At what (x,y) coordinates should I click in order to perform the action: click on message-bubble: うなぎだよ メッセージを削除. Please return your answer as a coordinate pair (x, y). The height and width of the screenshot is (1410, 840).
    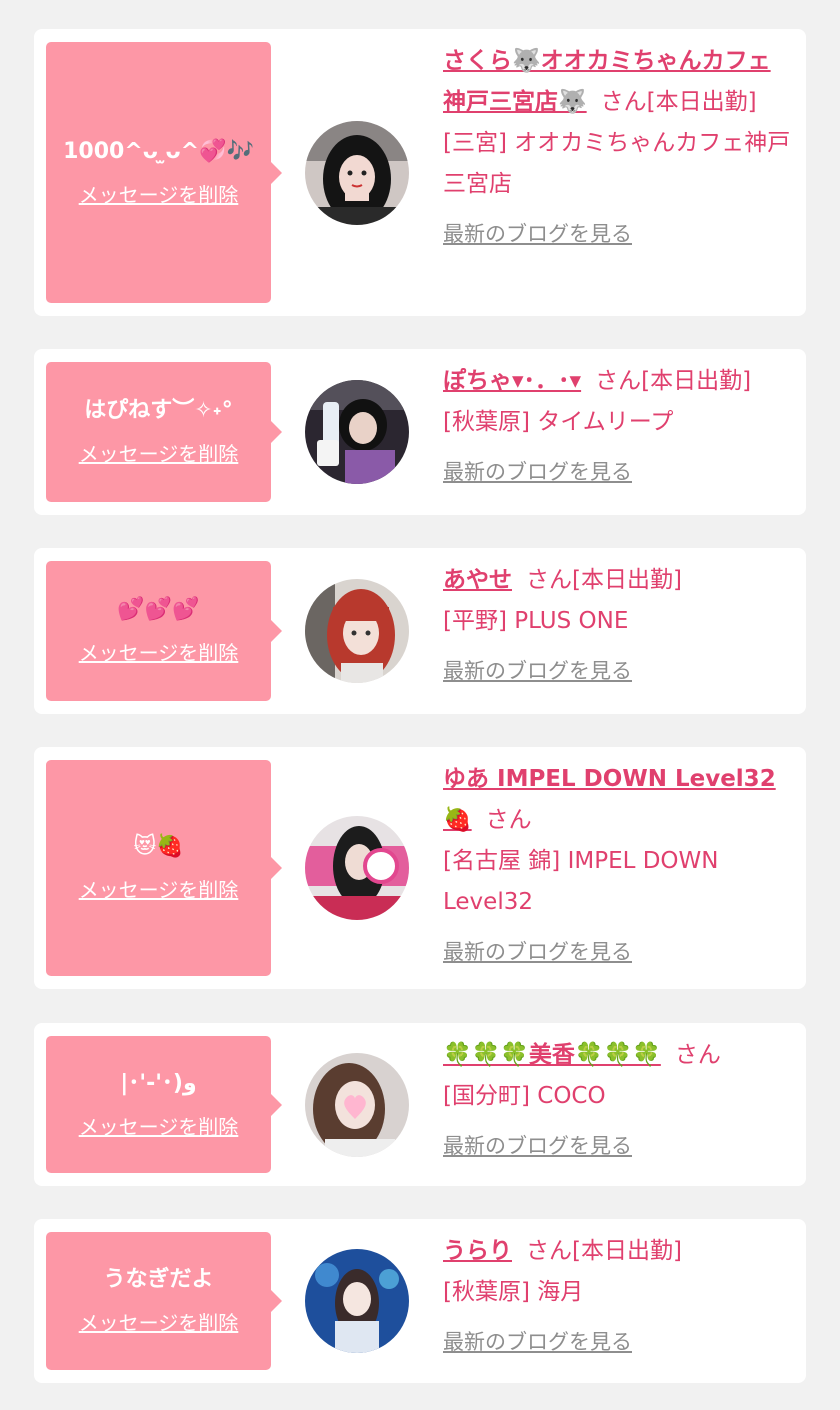
    Looking at the image, I should click on (164, 1301).